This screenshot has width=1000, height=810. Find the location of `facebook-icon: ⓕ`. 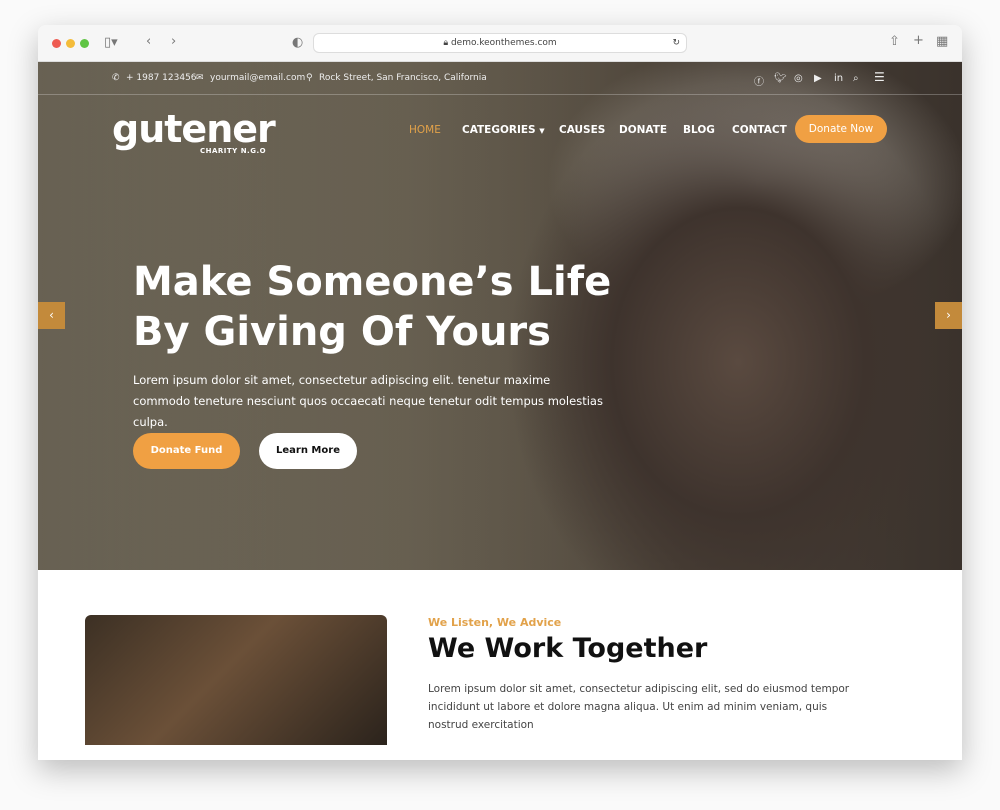

facebook-icon: ⓕ is located at coordinates (759, 80).